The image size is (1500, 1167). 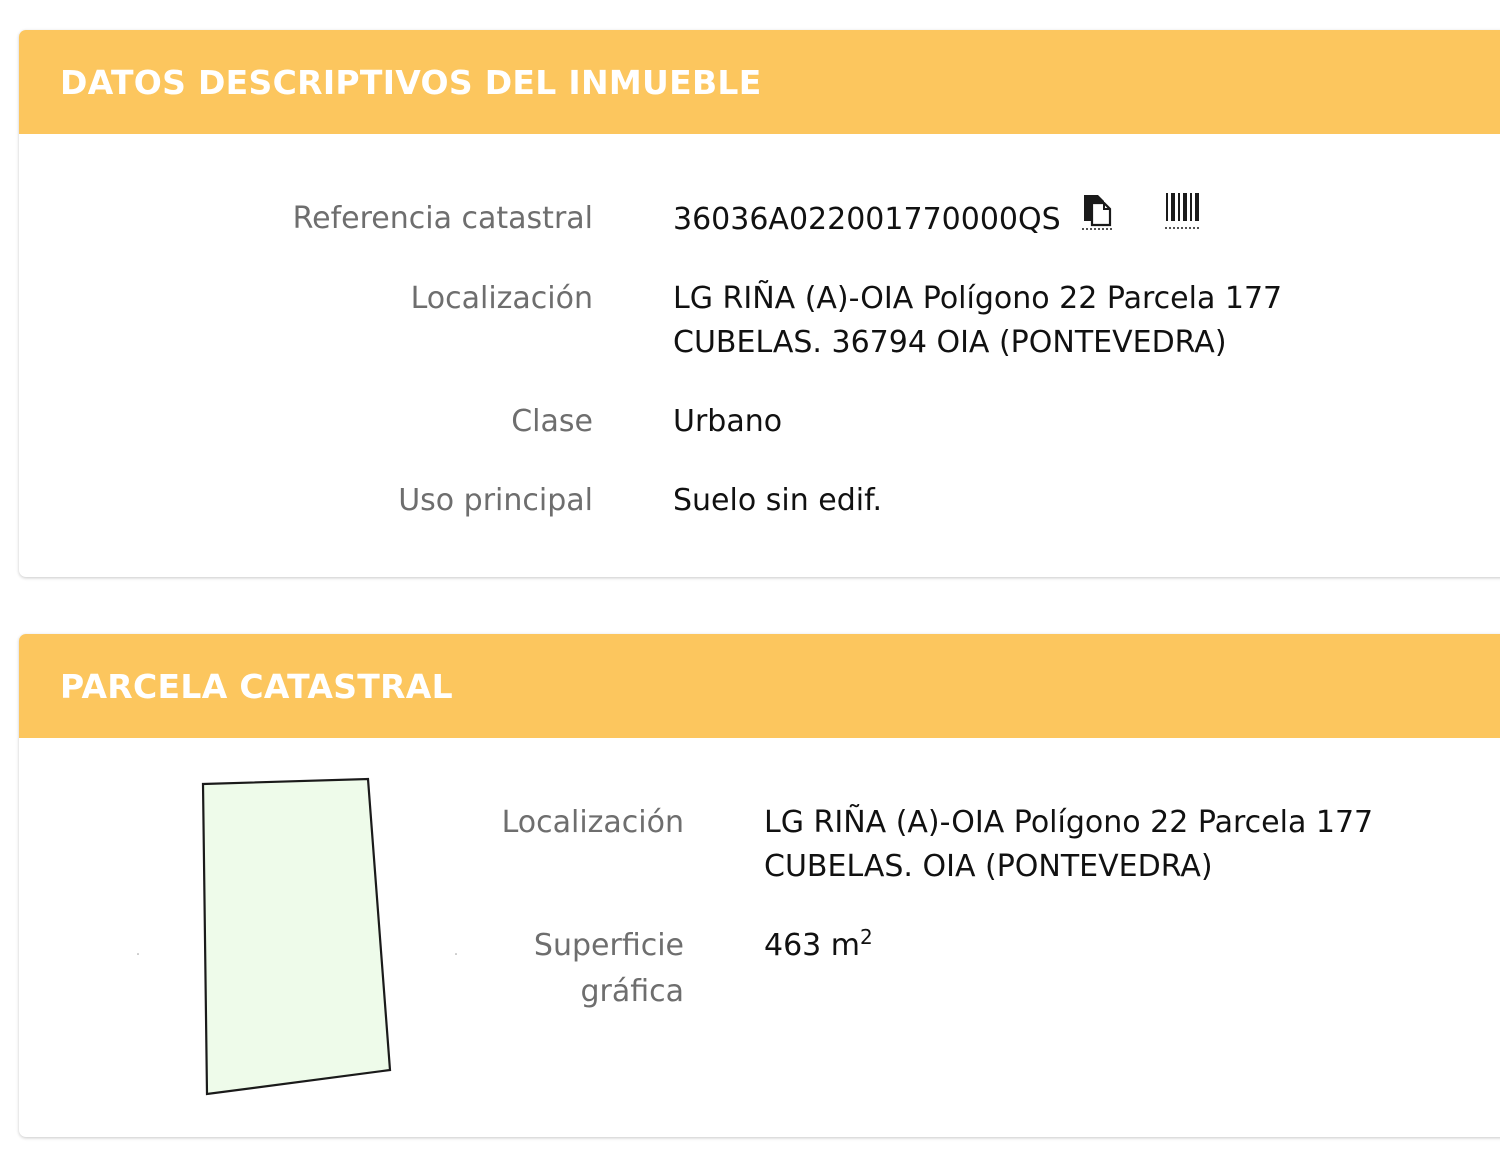 What do you see at coordinates (778, 500) in the screenshot?
I see `uso-value: Suelo sin edif.` at bounding box center [778, 500].